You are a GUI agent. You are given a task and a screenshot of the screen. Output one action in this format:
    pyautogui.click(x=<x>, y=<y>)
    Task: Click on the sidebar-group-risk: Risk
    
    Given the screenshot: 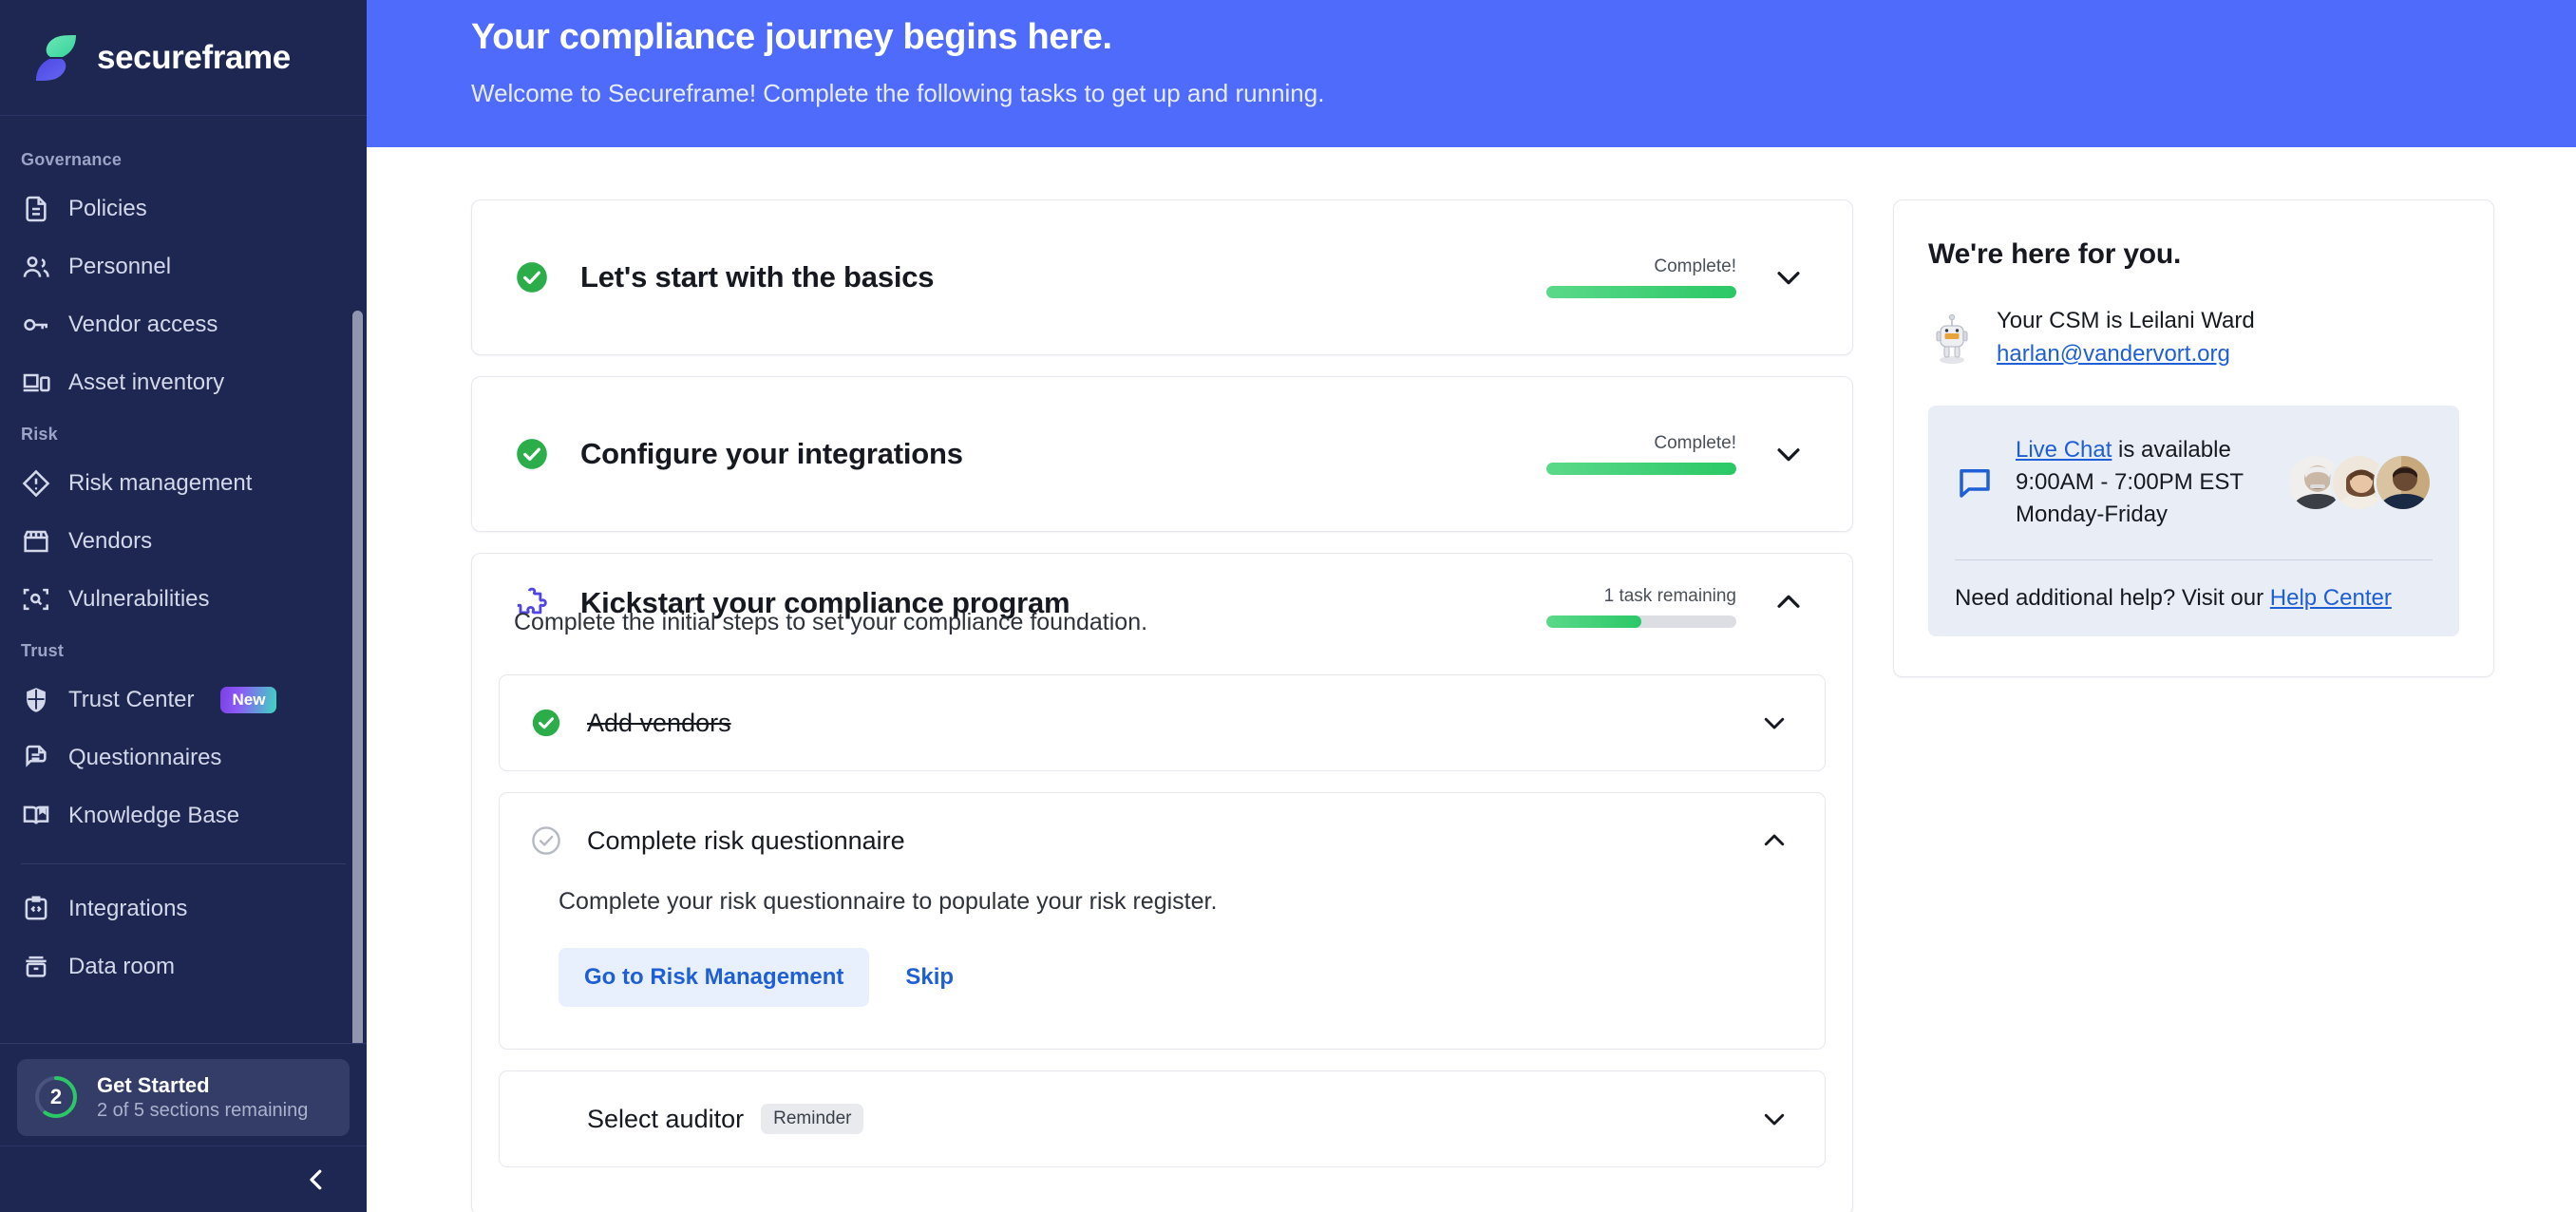 What is the action you would take?
    pyautogui.click(x=39, y=434)
    